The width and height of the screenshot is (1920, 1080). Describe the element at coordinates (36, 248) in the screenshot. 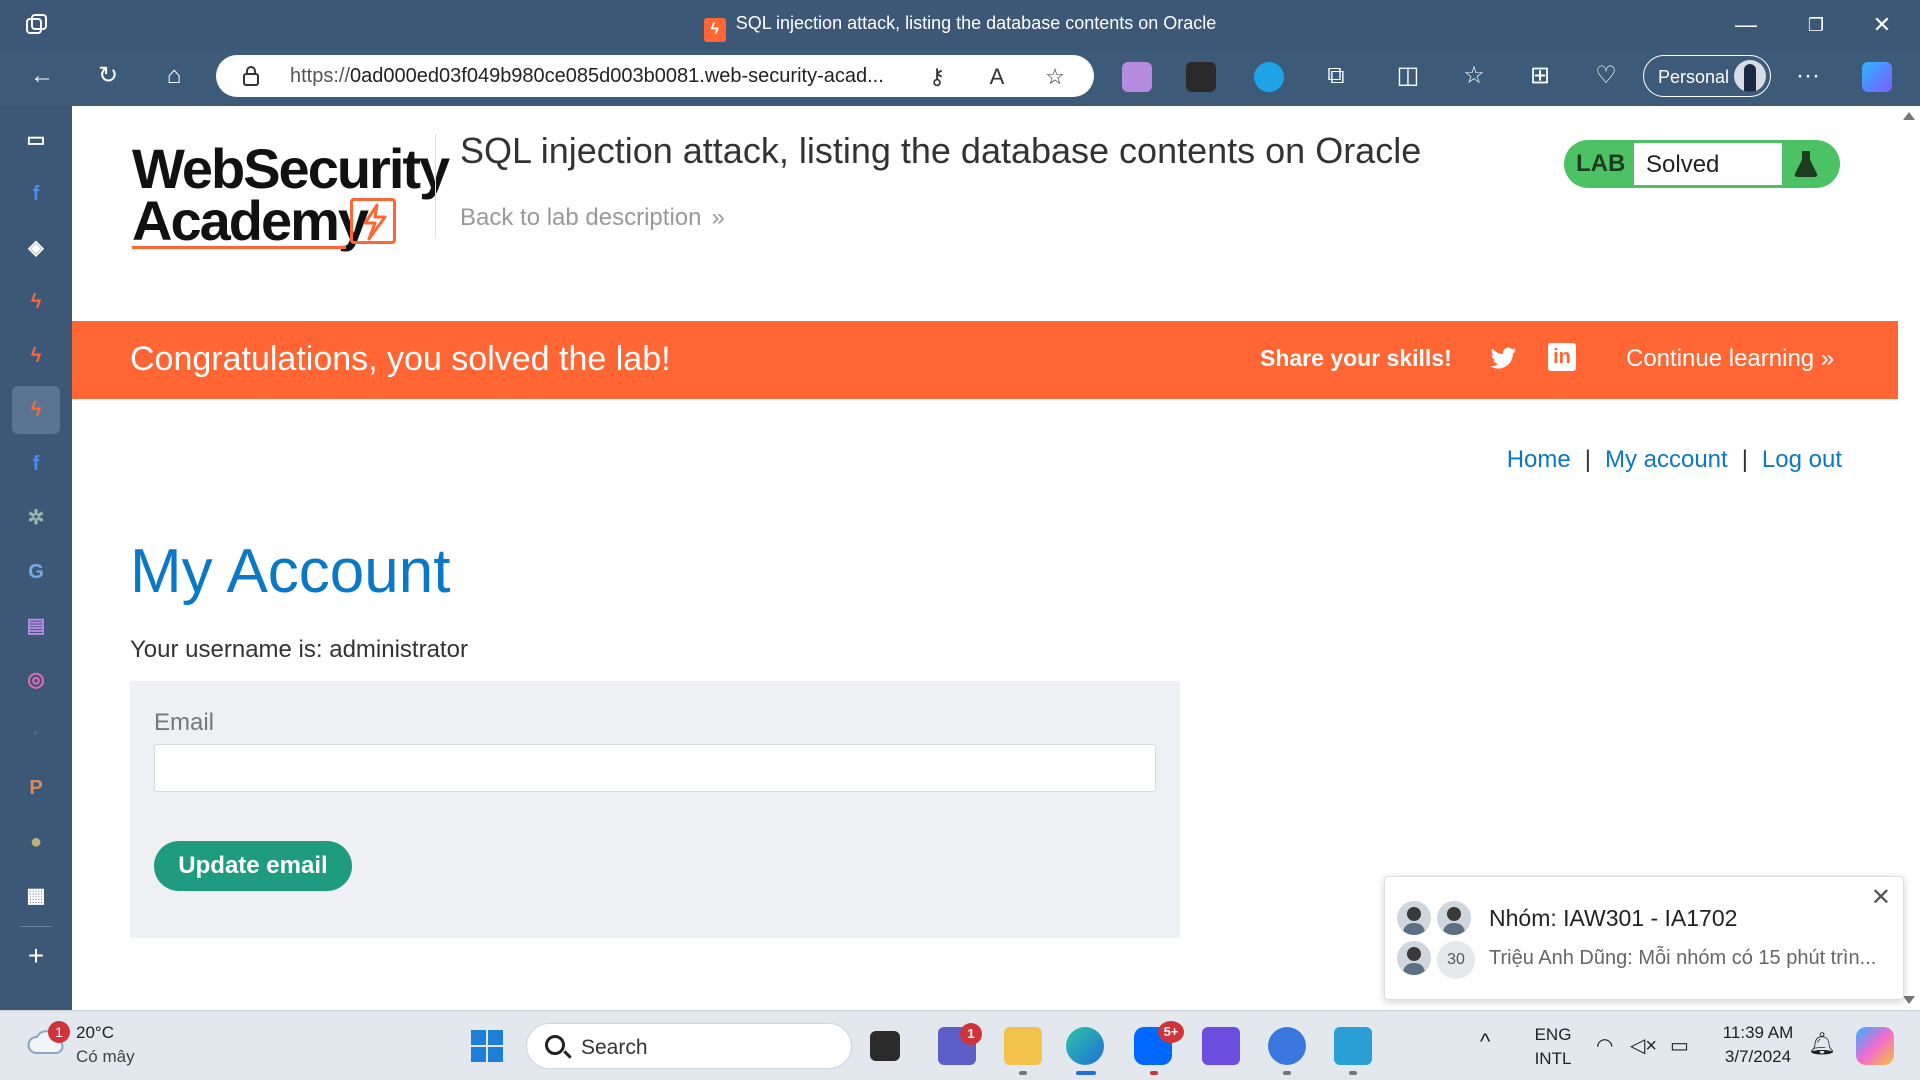

I see `layers-tab-icon: ◈` at that location.